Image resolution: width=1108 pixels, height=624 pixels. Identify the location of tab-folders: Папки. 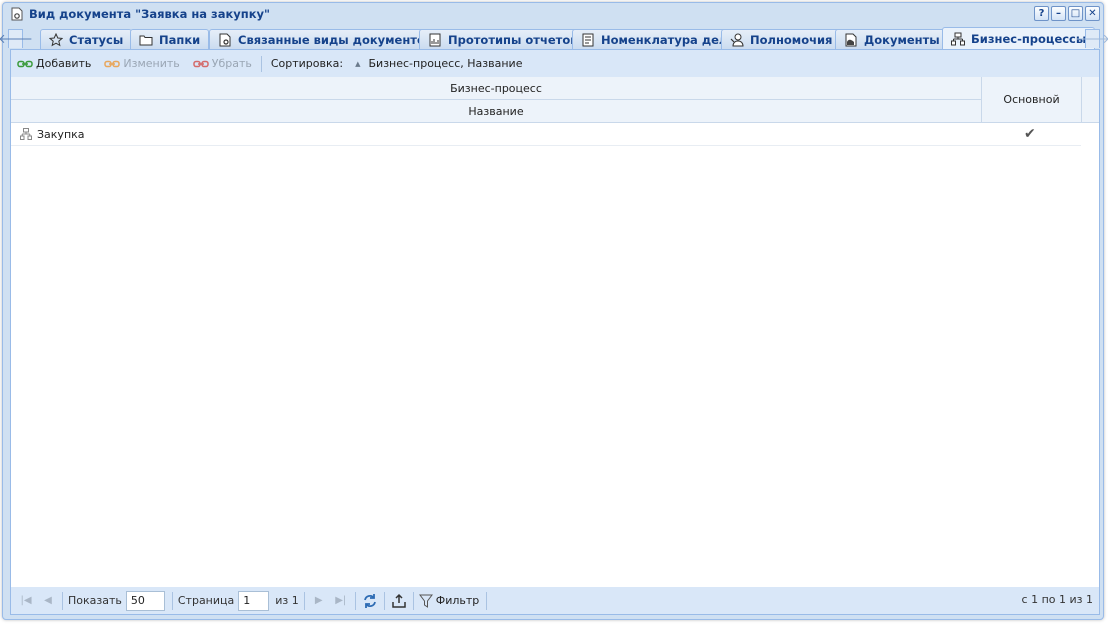
(170, 39).